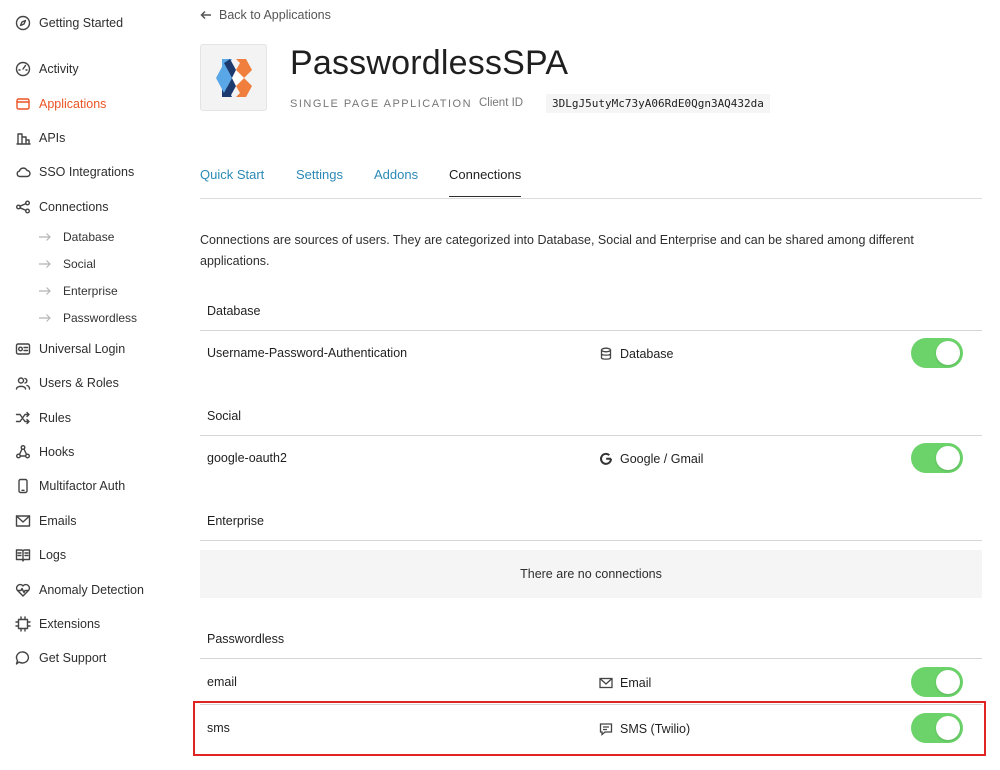  What do you see at coordinates (87, 172) in the screenshot?
I see `sidebar-item-label: SSO Integrations` at bounding box center [87, 172].